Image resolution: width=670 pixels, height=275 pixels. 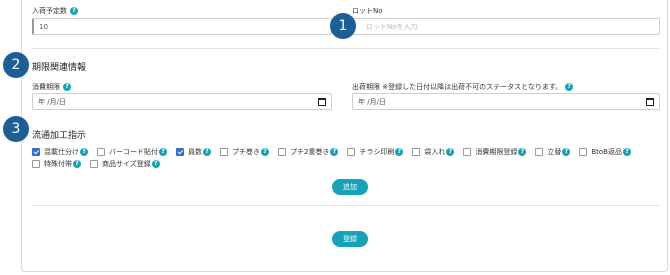 What do you see at coordinates (60, 152) in the screenshot?
I see `option-mixed-sorting: 混載仕分け?` at bounding box center [60, 152].